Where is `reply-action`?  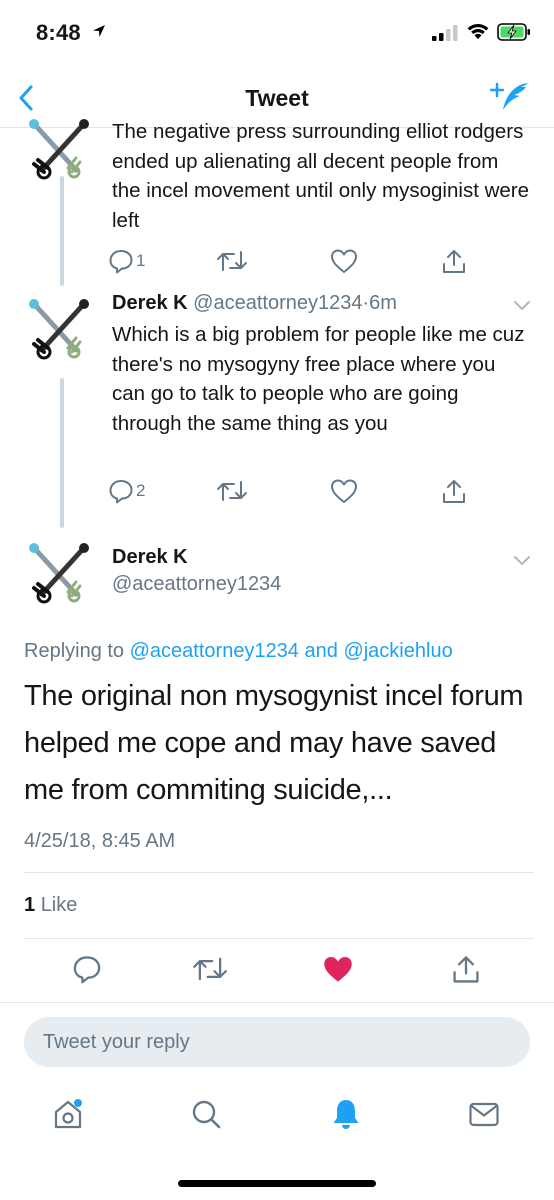 reply-action is located at coordinates (87, 969).